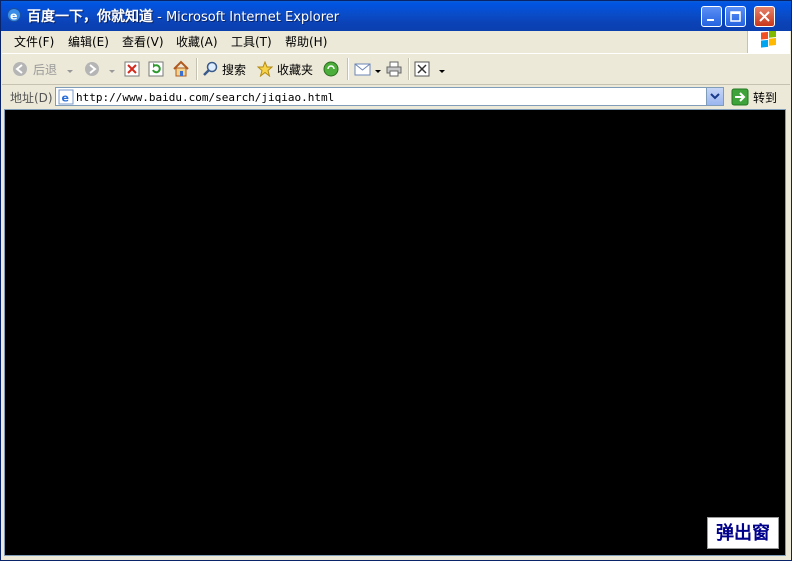  I want to click on media-icon, so click(331, 69).